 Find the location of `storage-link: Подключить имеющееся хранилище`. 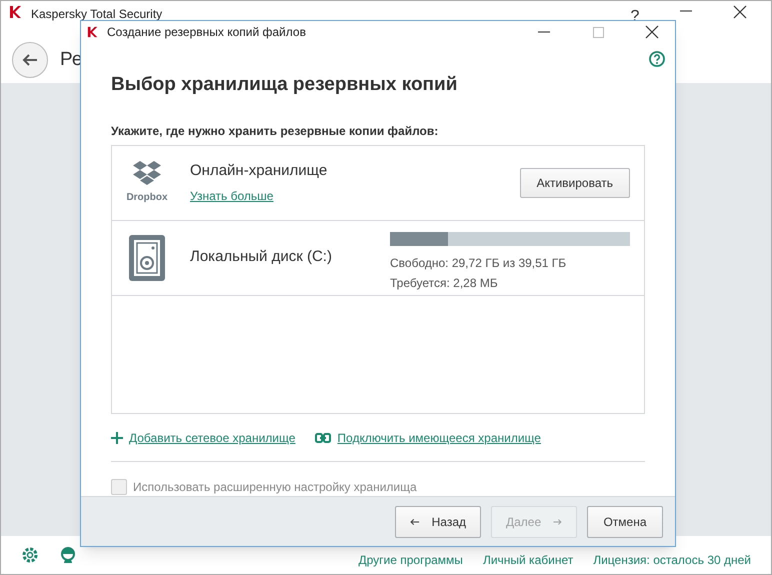

storage-link: Подключить имеющееся хранилище is located at coordinates (439, 437).